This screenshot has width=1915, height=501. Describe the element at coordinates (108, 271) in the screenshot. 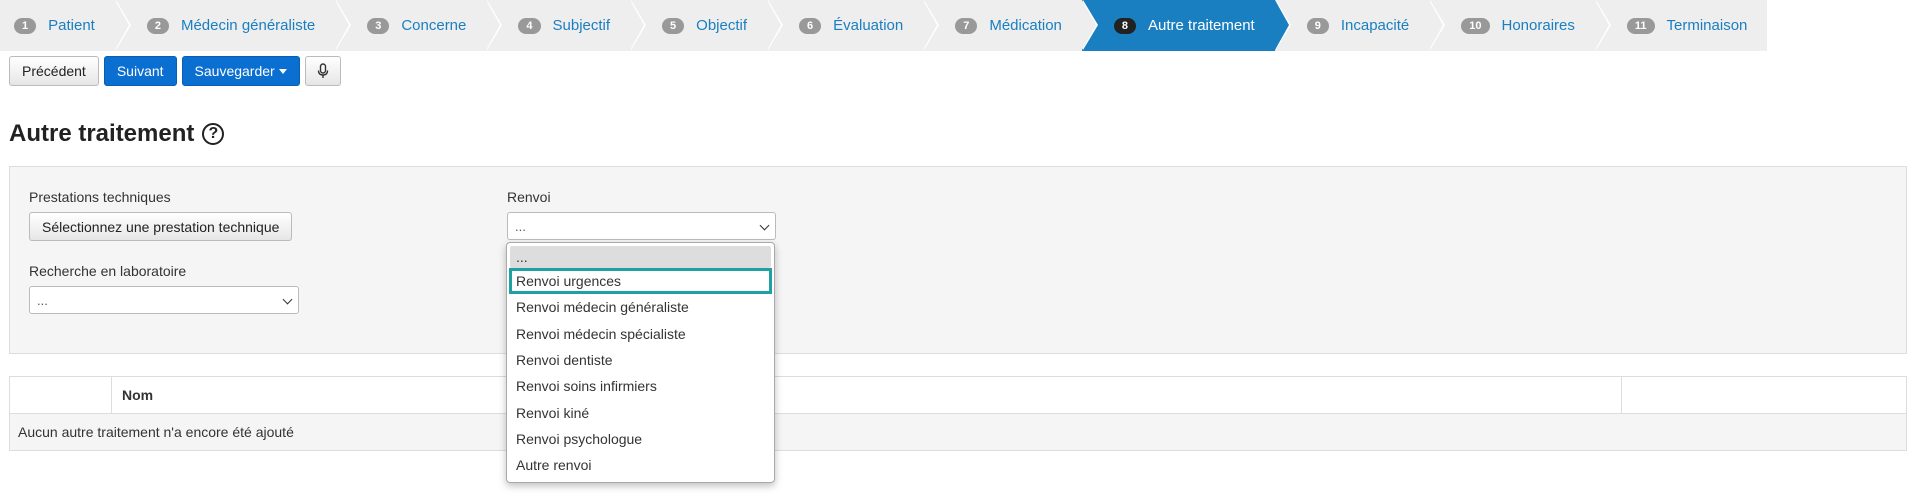

I see `laboratoire-label: Recherche en laboratoire` at that location.